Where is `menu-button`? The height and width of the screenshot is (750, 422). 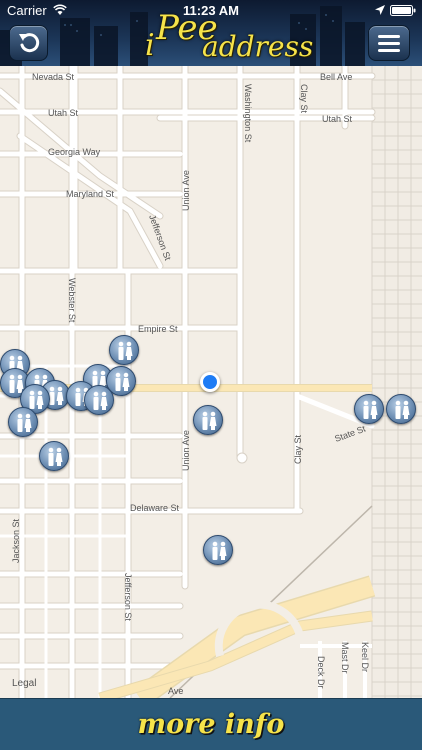 menu-button is located at coordinates (389, 43).